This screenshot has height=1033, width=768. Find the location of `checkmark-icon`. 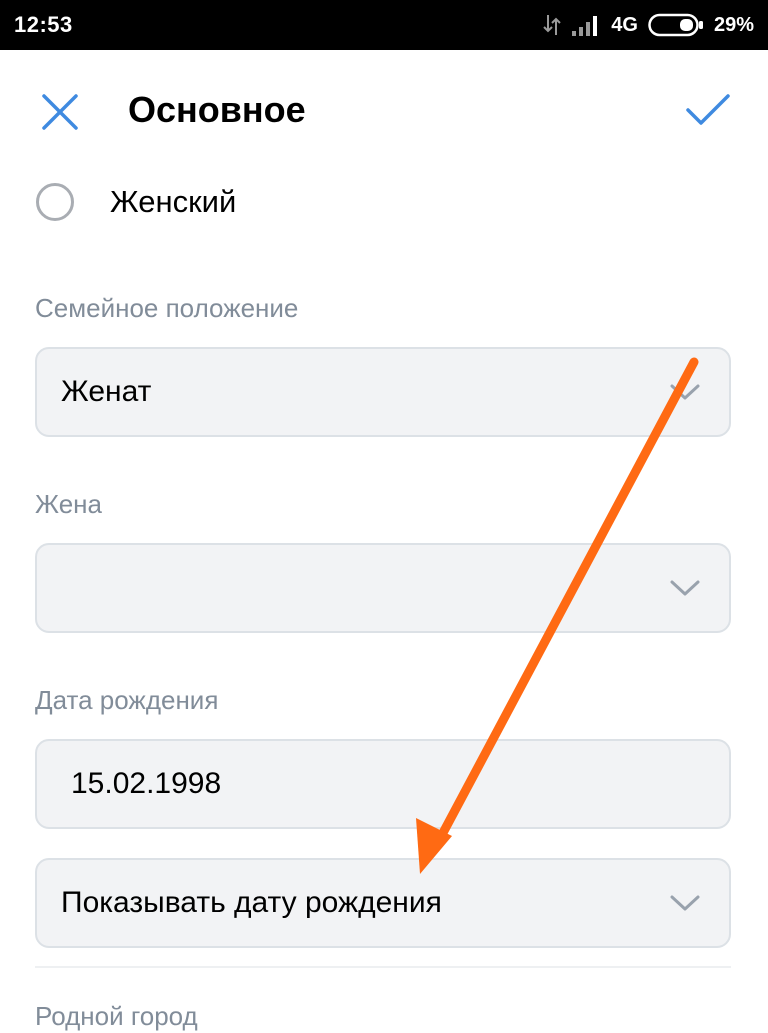

checkmark-icon is located at coordinates (708, 109).